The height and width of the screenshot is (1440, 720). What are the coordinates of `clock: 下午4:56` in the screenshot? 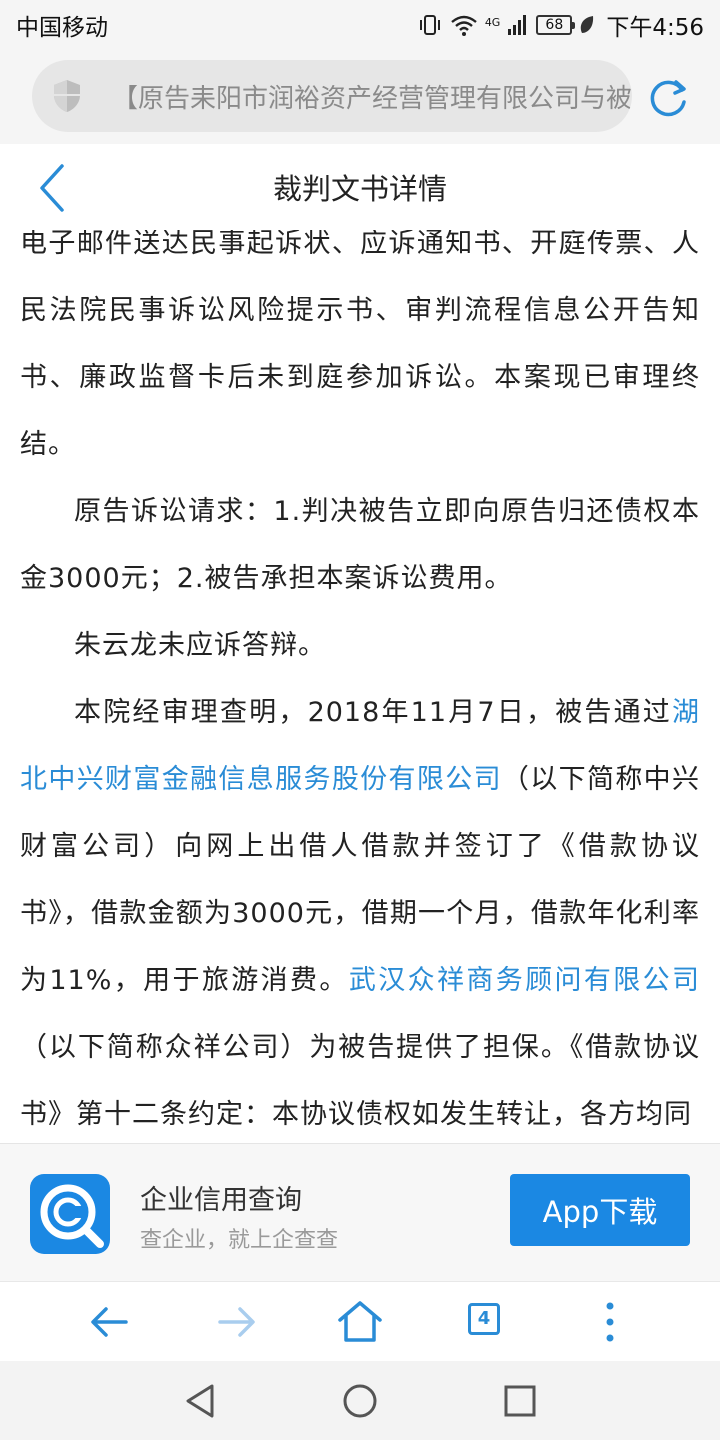 It's located at (655, 28).